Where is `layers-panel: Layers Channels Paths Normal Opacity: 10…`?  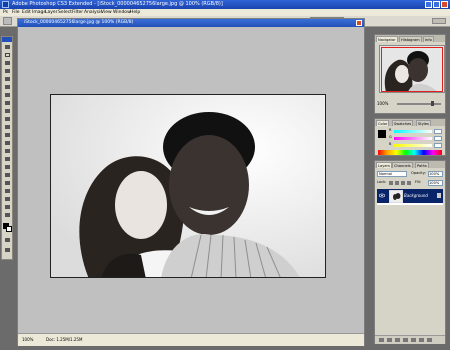
layers-panel: Layers Channels Paths Normal Opacity: 10… is located at coordinates (410, 252).